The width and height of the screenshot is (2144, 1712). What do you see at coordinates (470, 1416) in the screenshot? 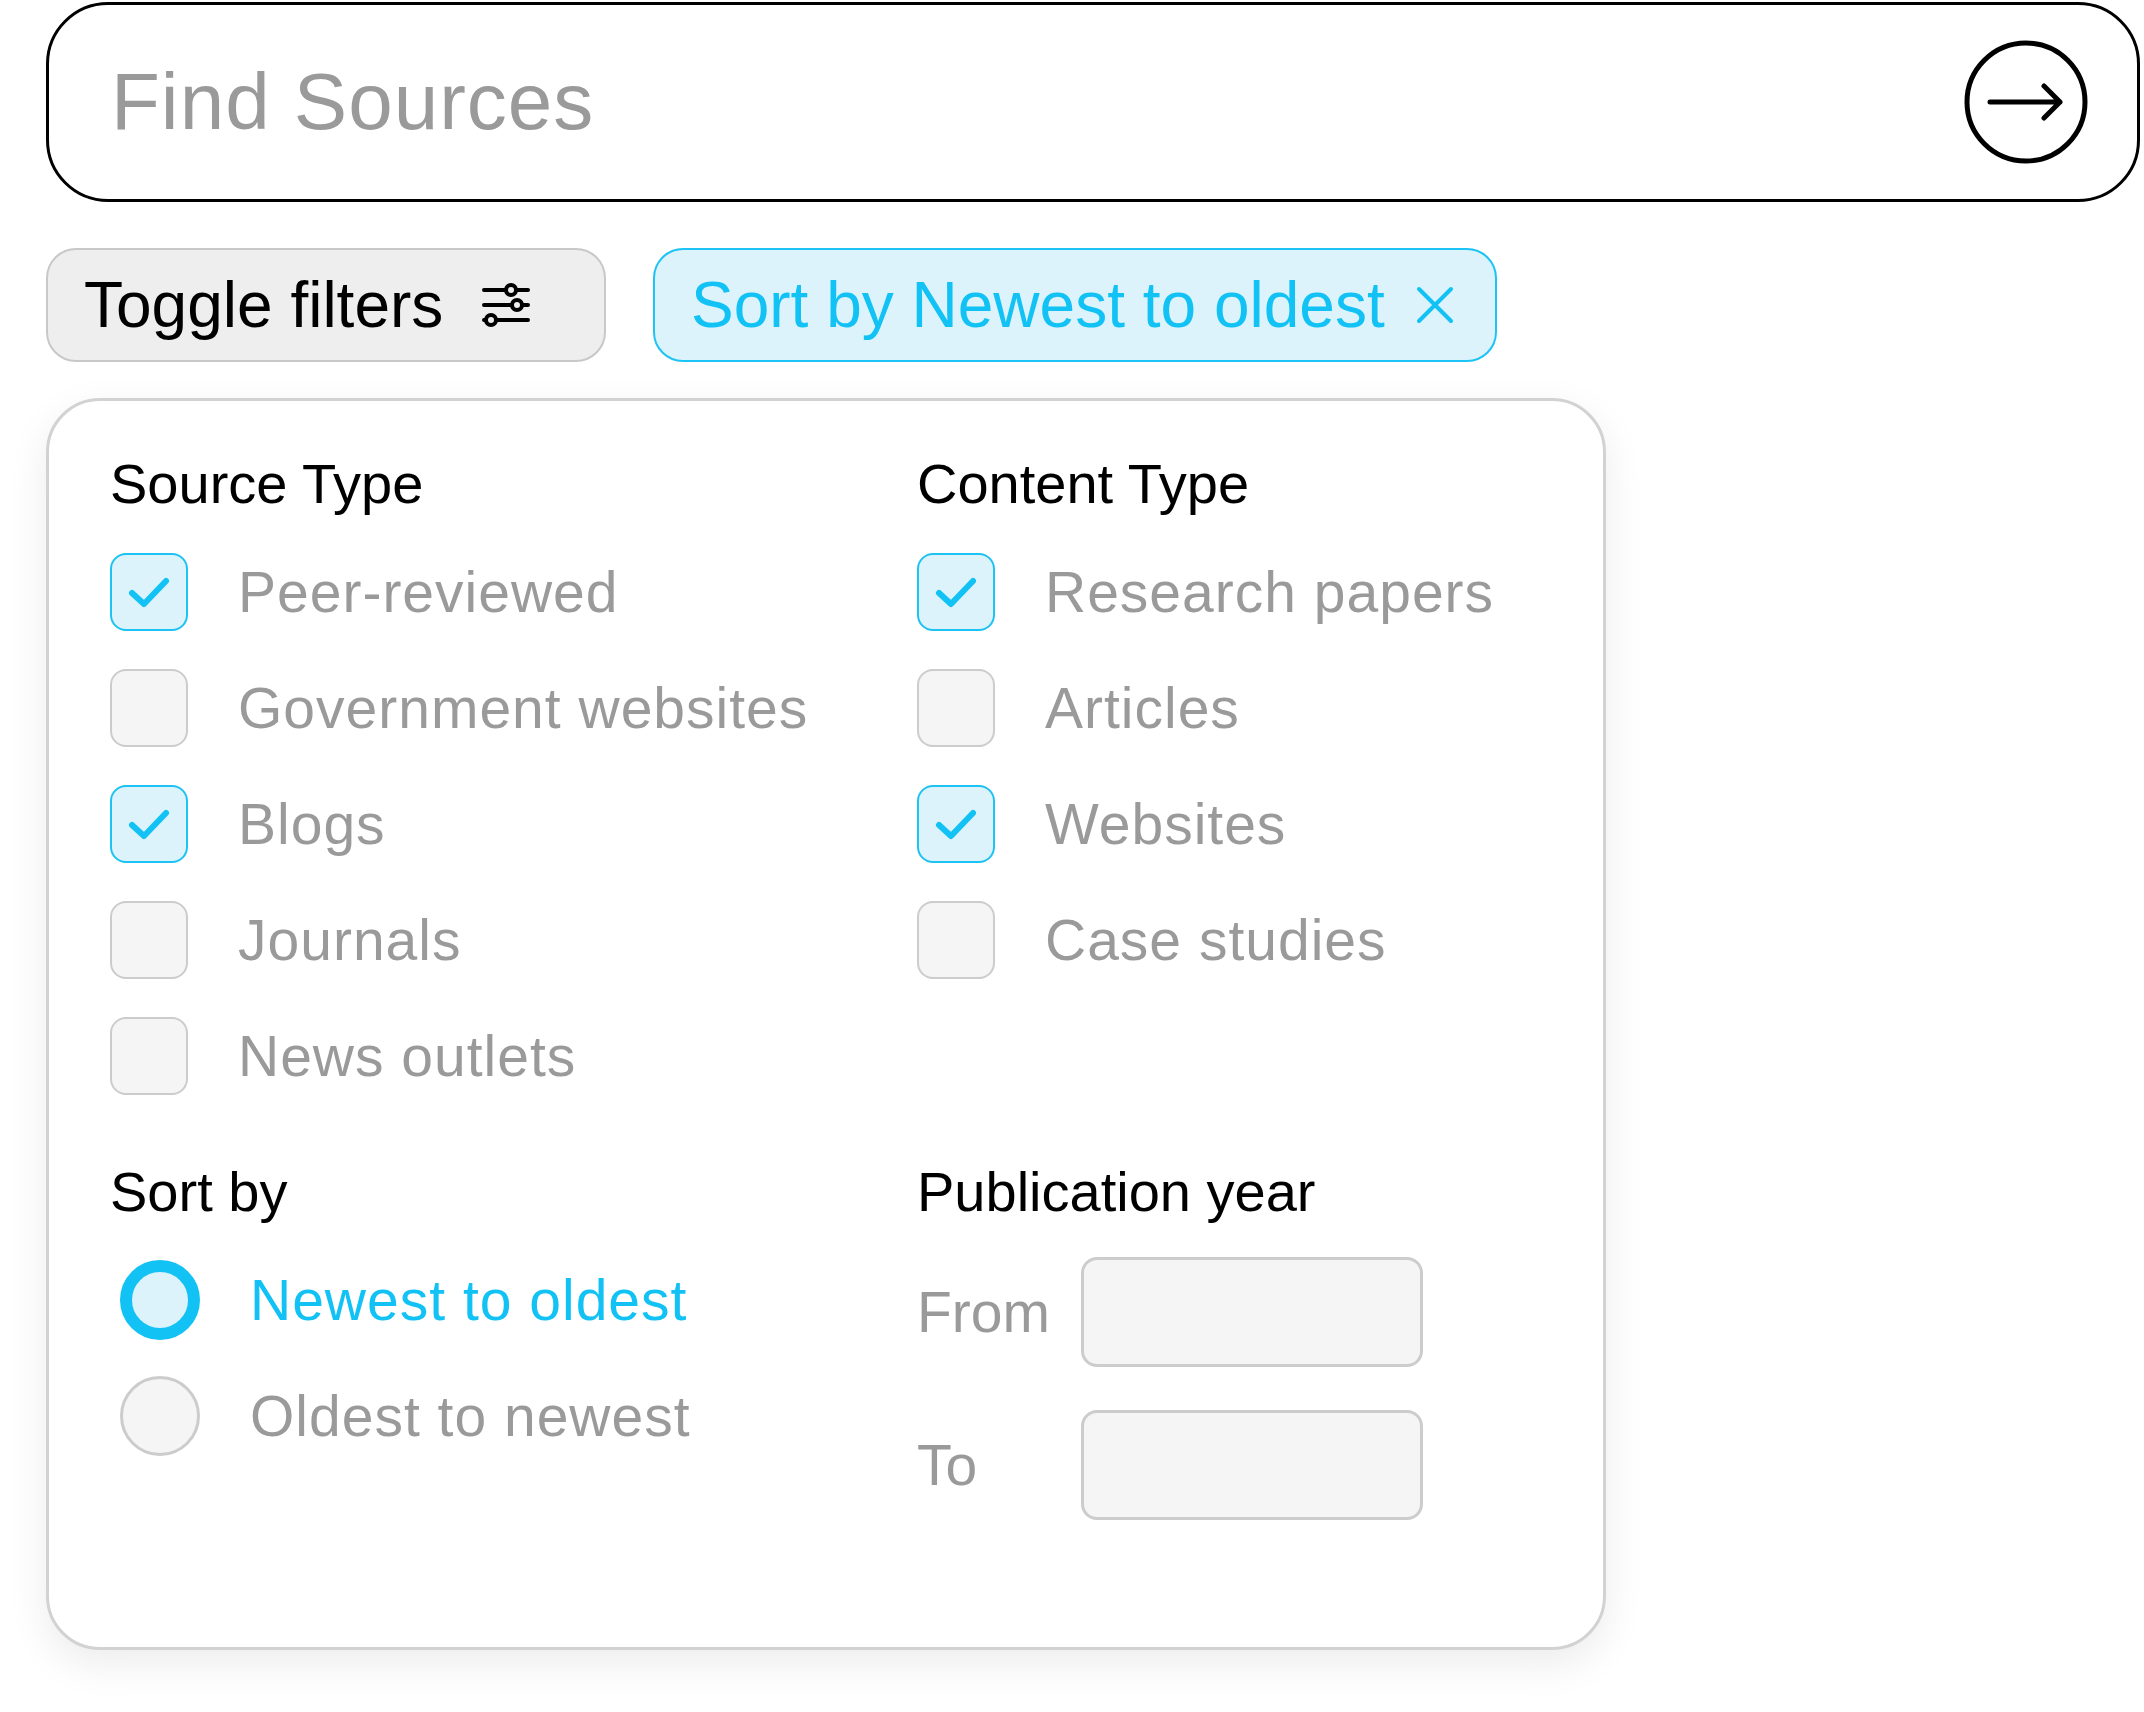
I see `radio-label: Oldest to newest` at bounding box center [470, 1416].